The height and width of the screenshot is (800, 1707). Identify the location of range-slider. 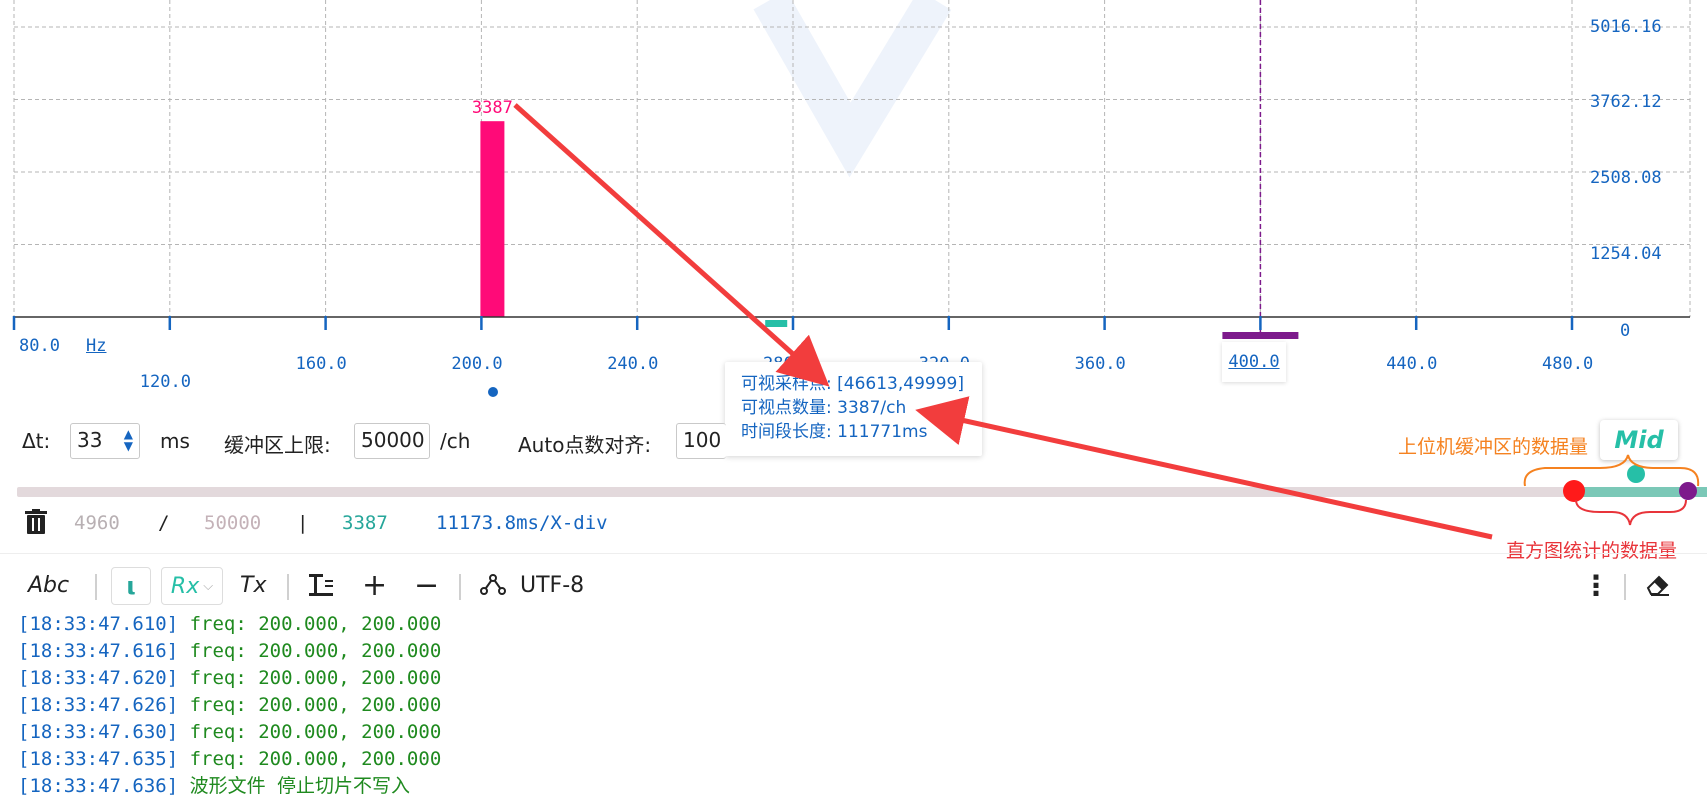
(862, 483).